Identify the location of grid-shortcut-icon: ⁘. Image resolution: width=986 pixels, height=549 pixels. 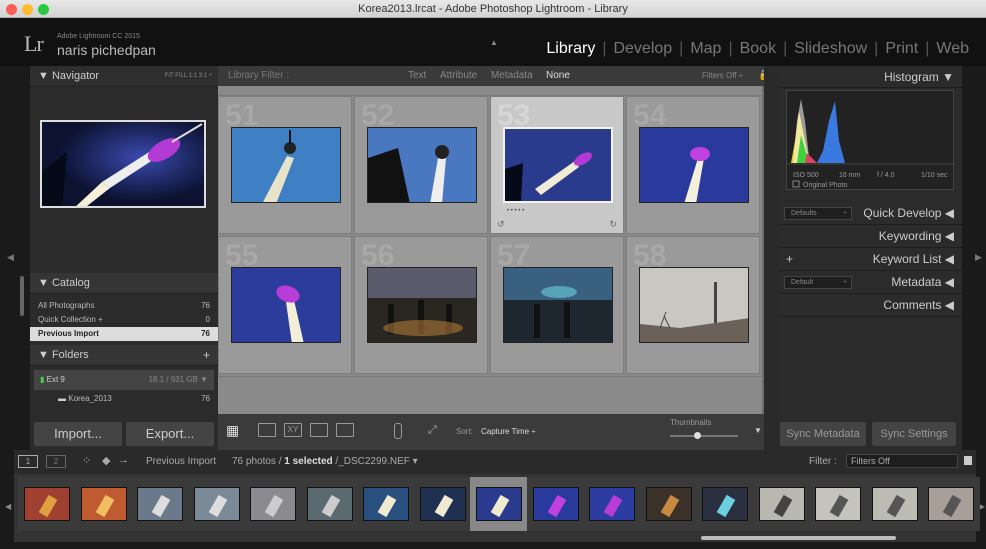
(86, 460).